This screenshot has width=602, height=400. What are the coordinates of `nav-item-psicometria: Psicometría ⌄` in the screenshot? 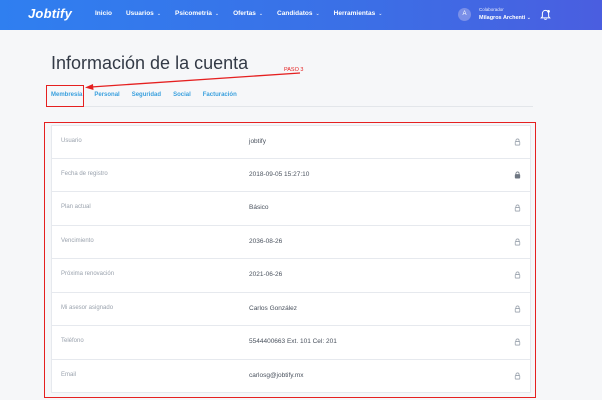 It's located at (197, 13).